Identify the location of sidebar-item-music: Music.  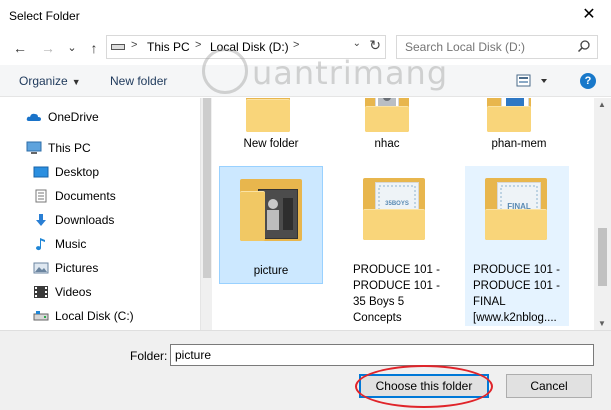
(59, 244).